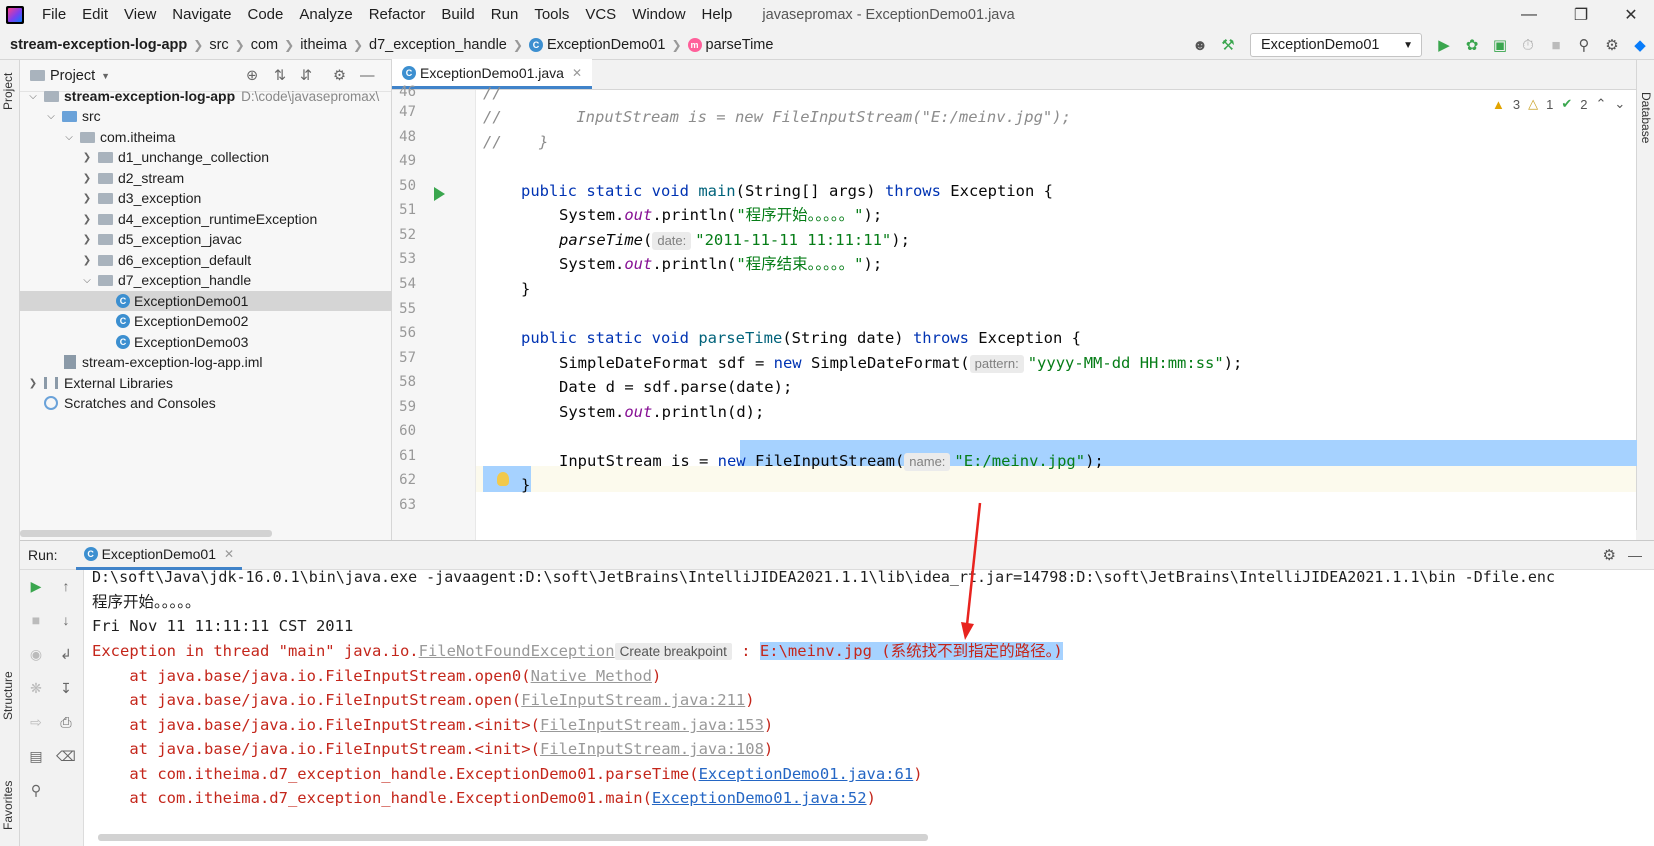  Describe the element at coordinates (280, 76) in the screenshot. I see `expand-all-icon: ⇅` at that location.